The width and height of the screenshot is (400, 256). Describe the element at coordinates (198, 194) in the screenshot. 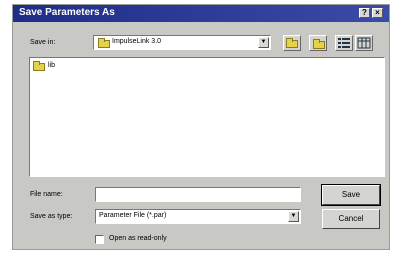

I see `file-name-field` at that location.